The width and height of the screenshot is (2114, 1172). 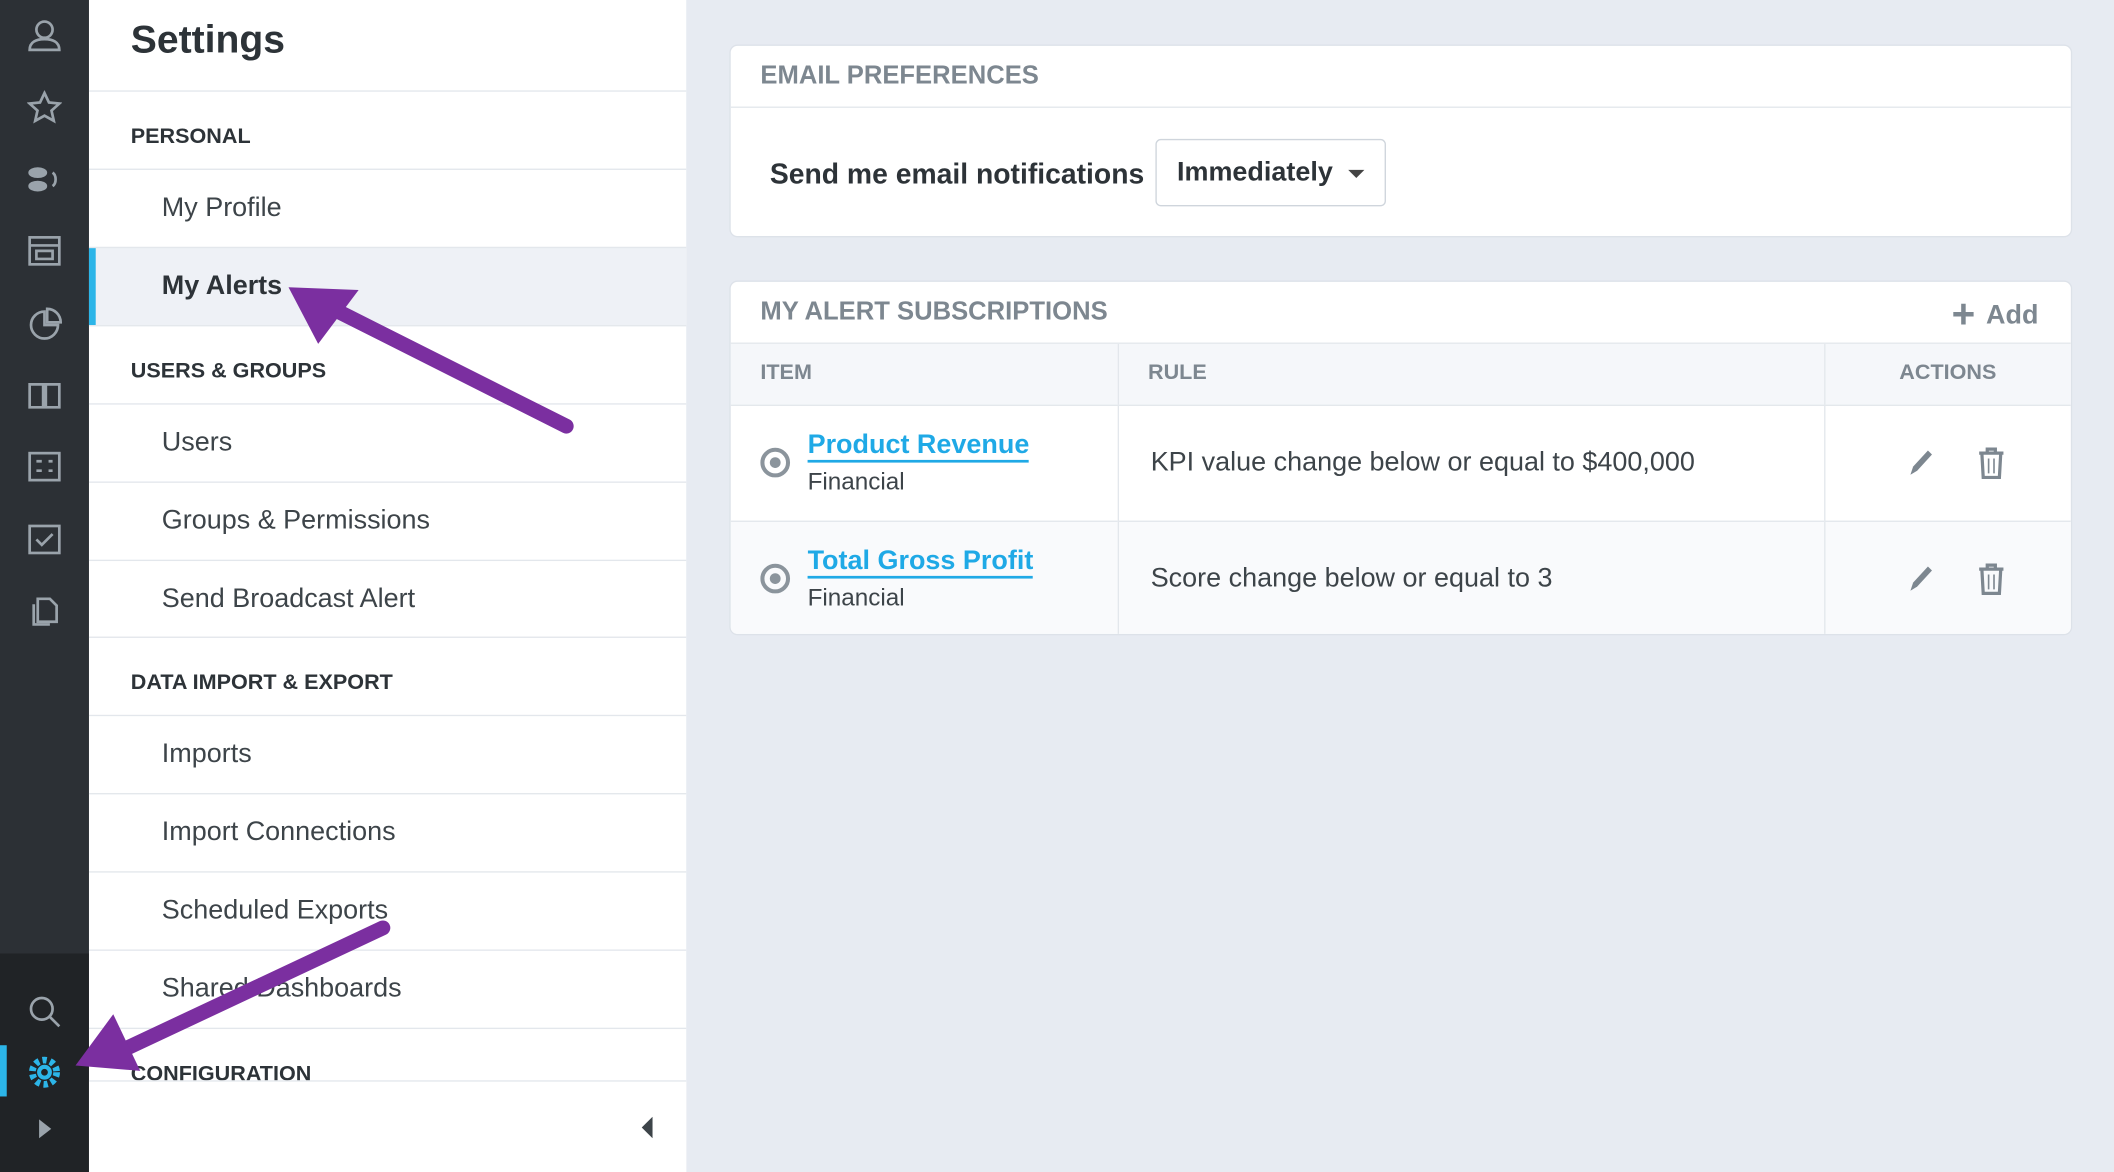 What do you see at coordinates (387, 988) in the screenshot?
I see `sidebar-item-shared-dashboards: Shared Dashboards` at bounding box center [387, 988].